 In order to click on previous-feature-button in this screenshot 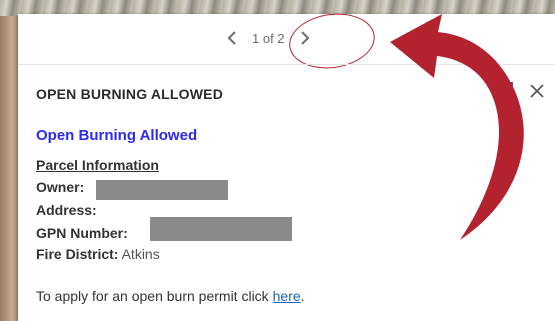, I will do `click(232, 38)`.